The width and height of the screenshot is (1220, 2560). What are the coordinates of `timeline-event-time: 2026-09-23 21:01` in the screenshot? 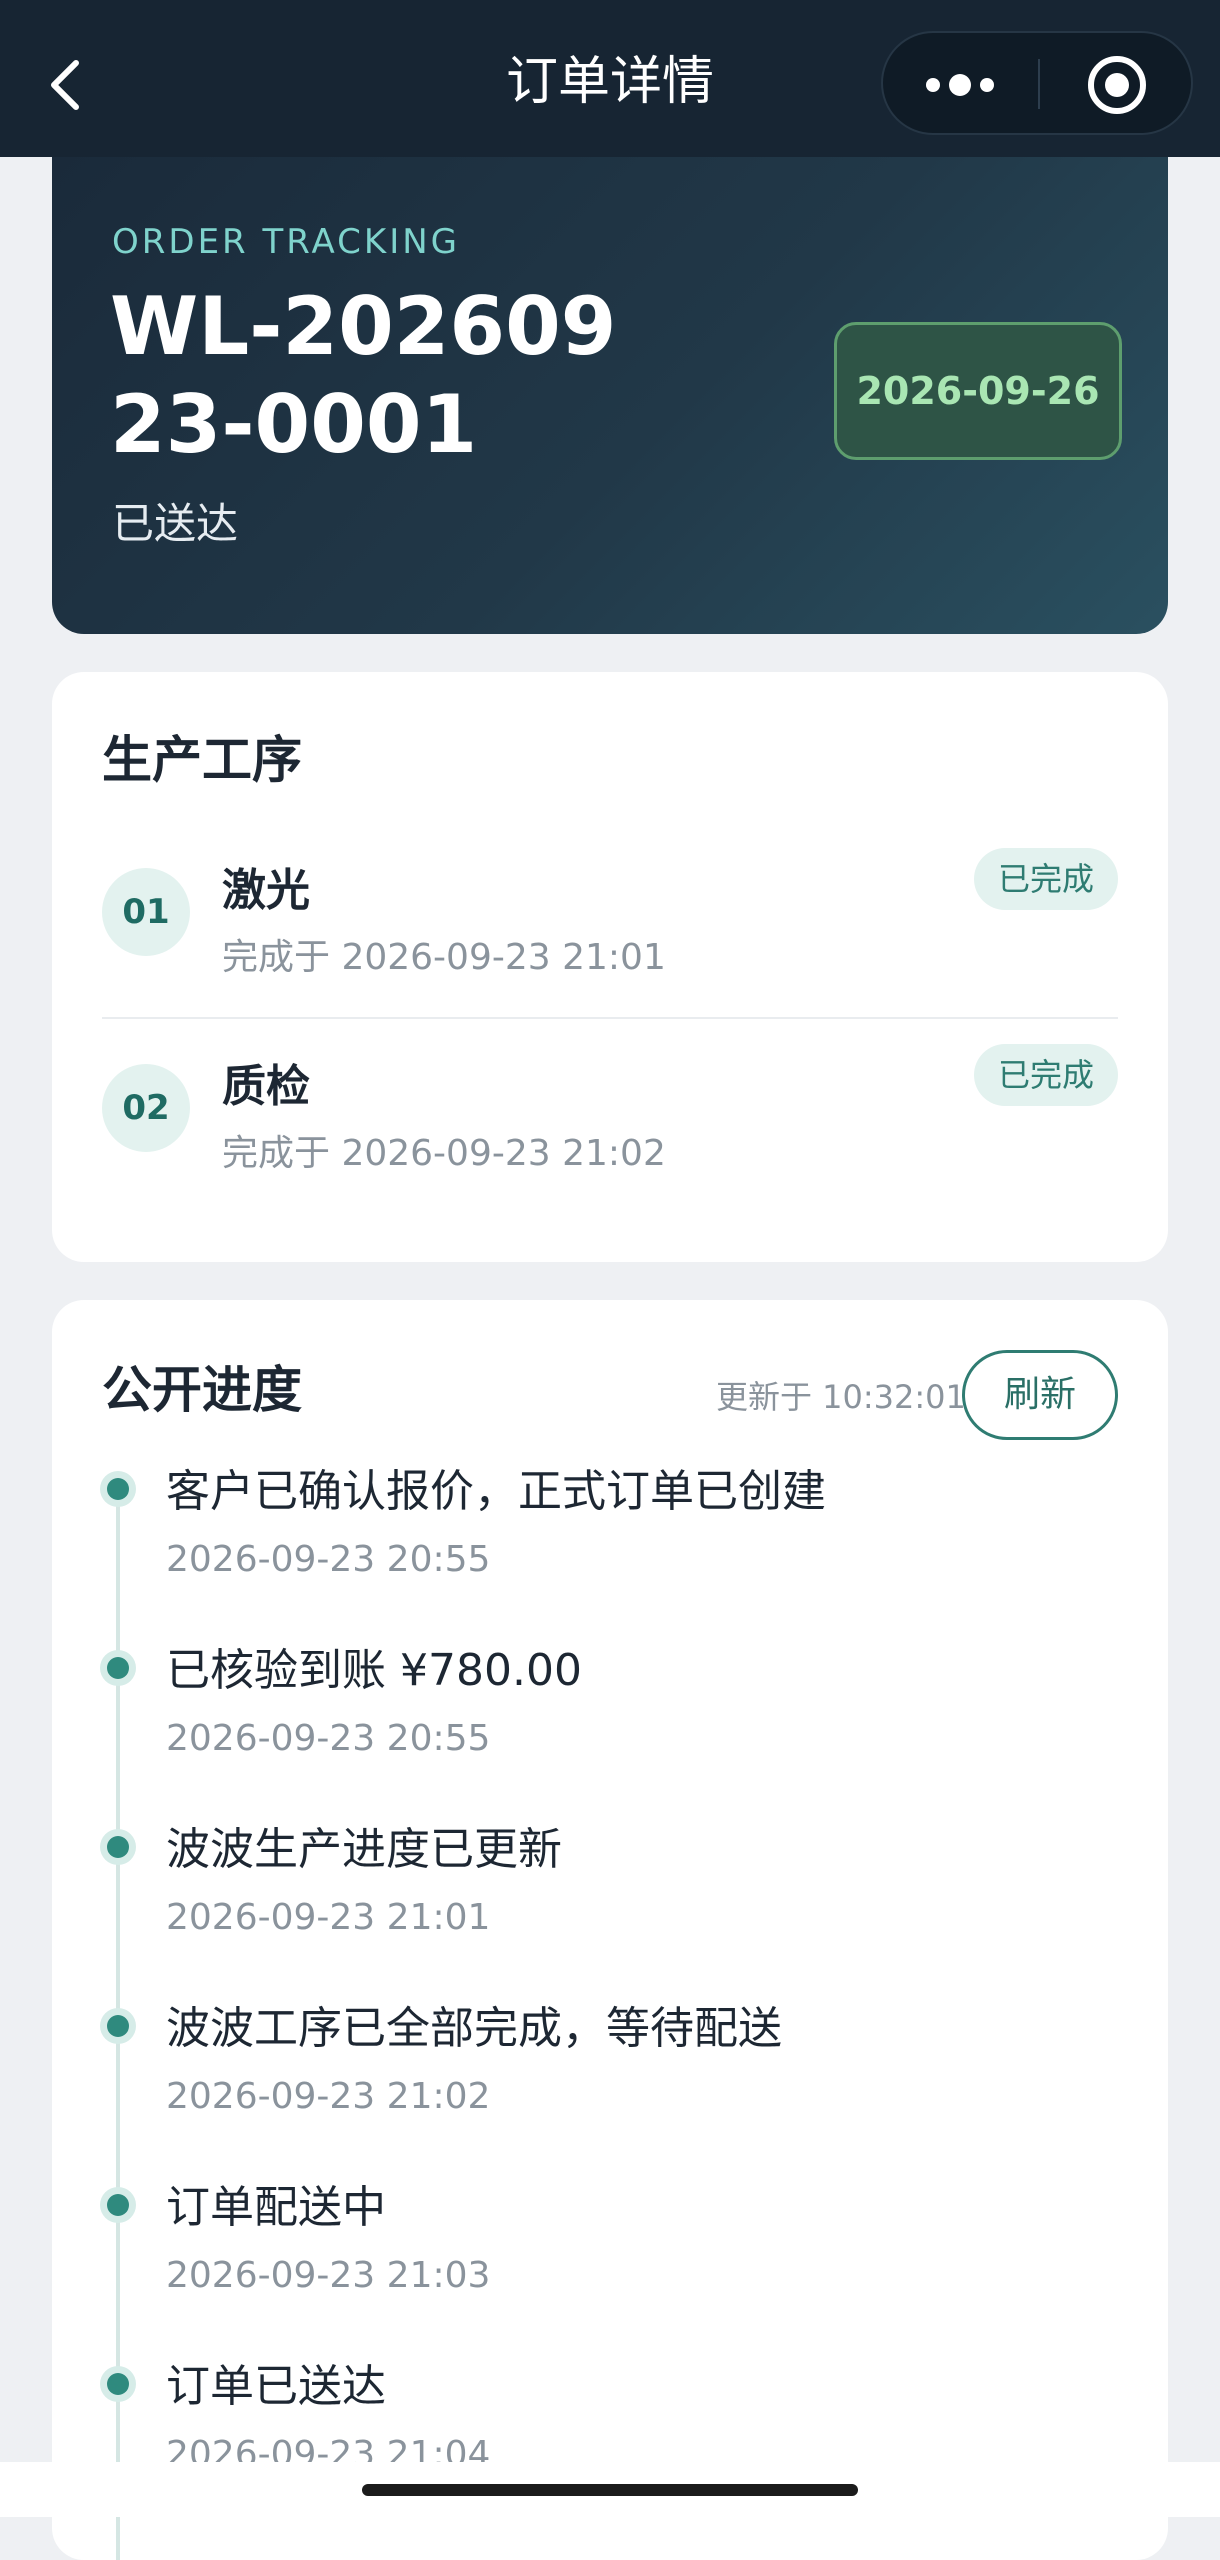 It's located at (328, 1917).